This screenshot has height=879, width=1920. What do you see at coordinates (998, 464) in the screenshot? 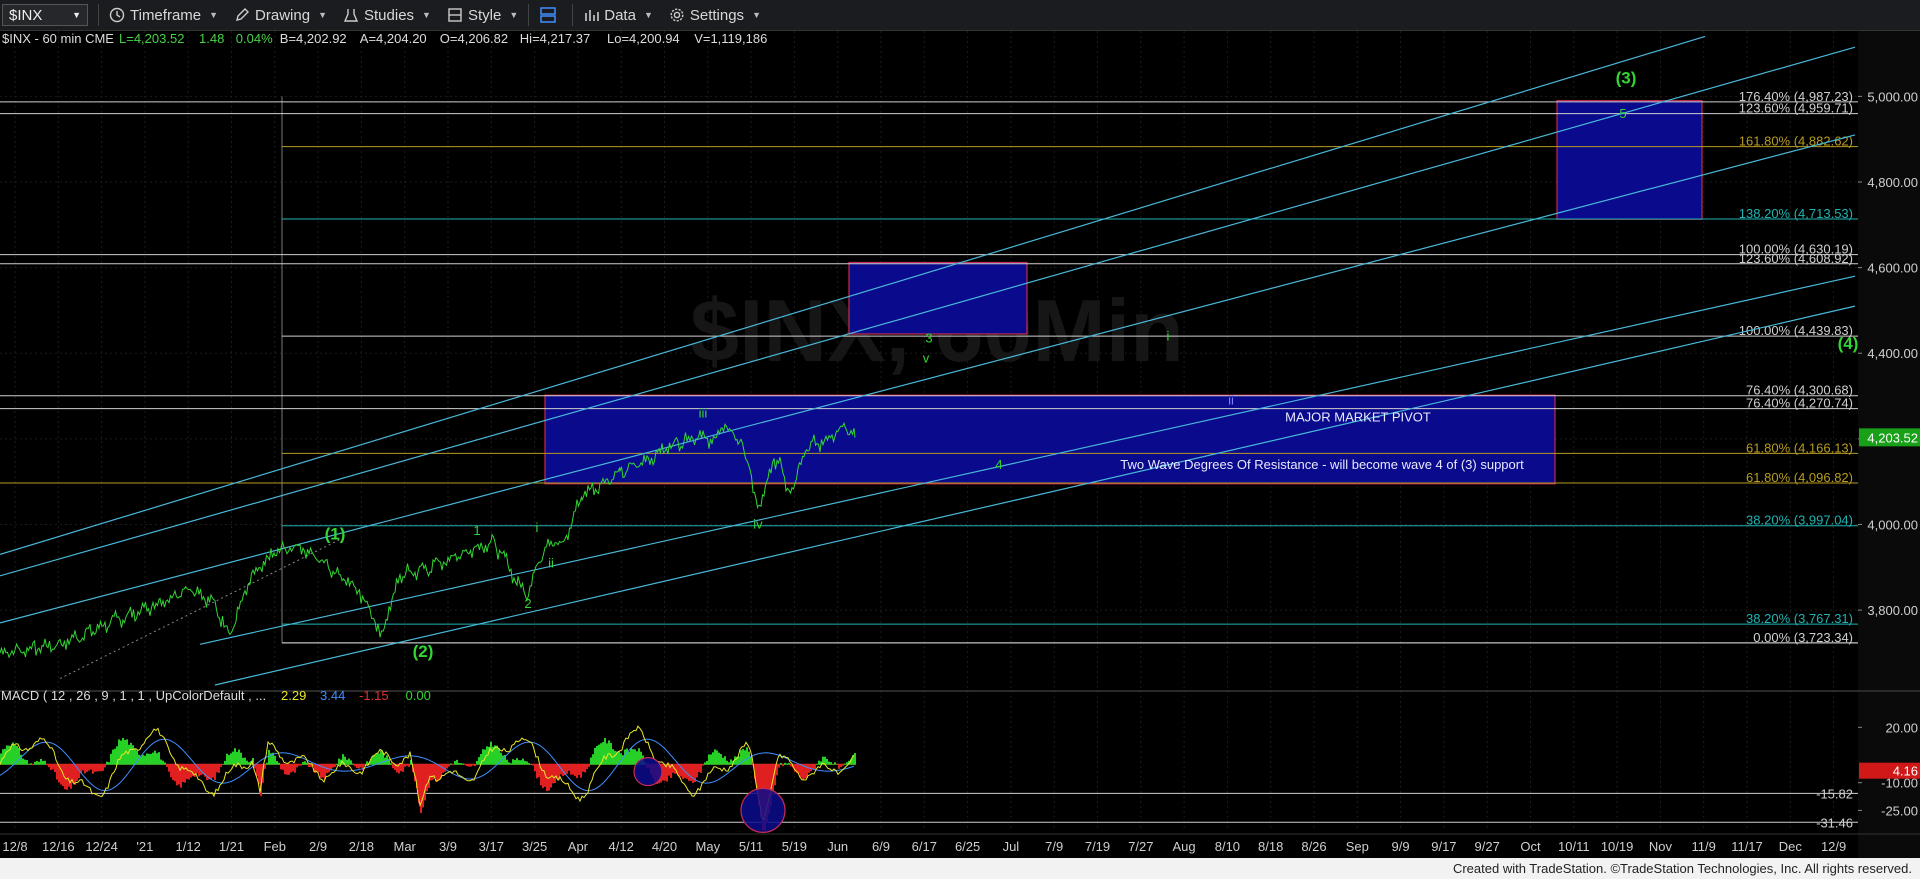
I see `wave-label: 4` at bounding box center [998, 464].